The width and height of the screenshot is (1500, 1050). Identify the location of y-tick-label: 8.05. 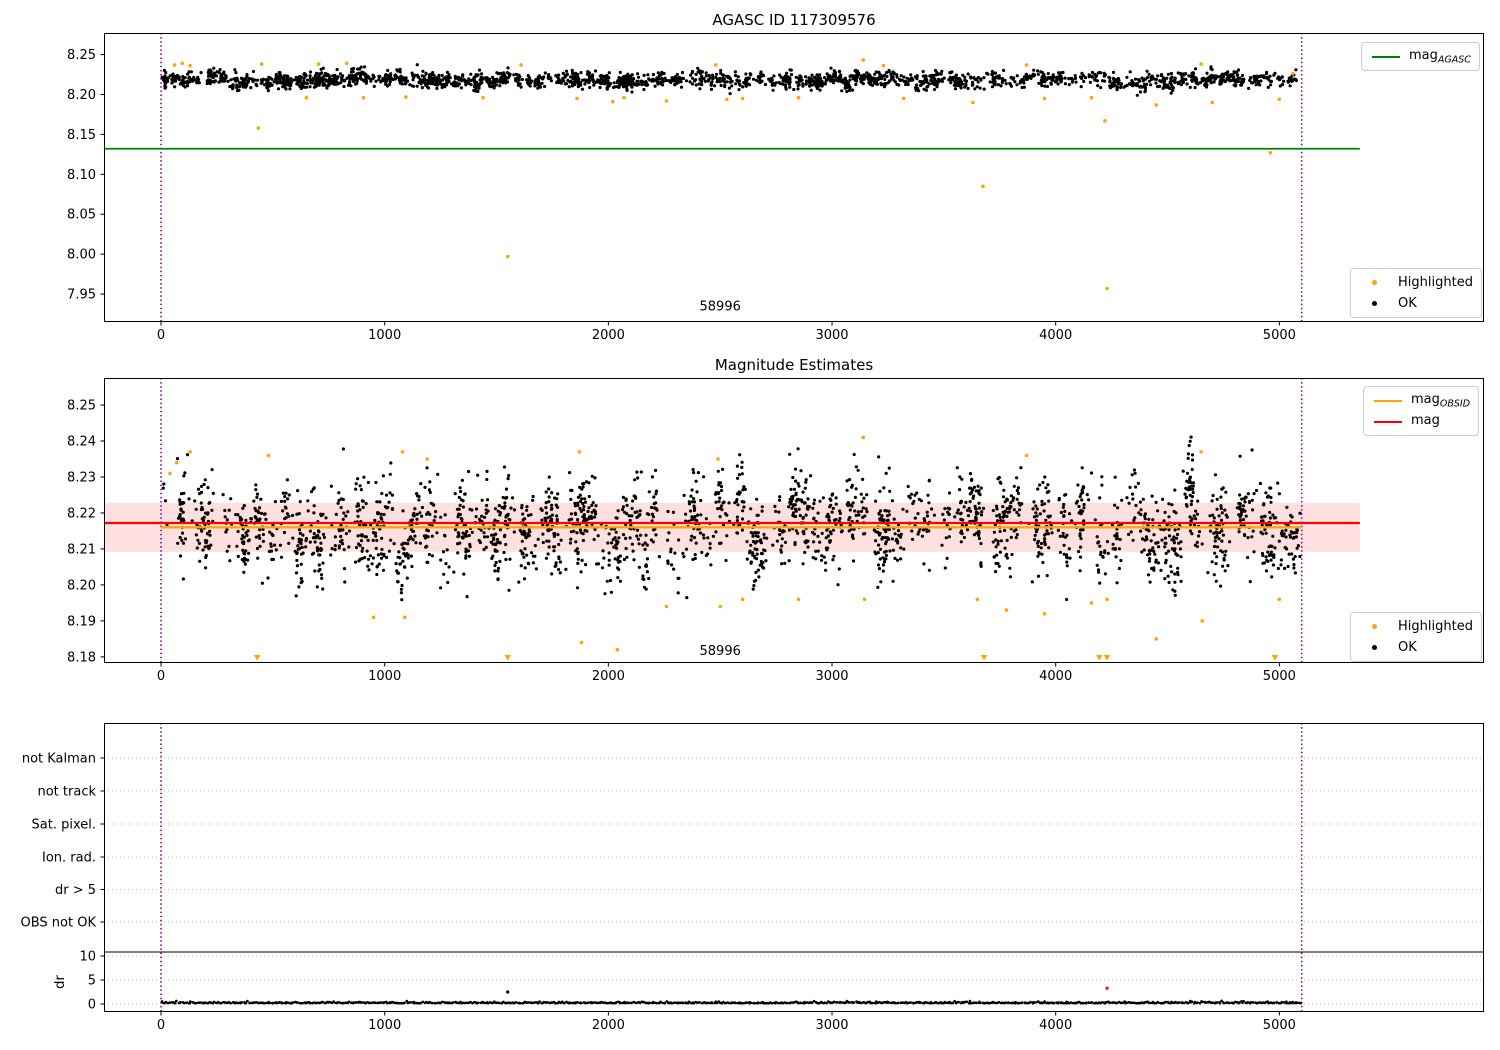
(81, 215).